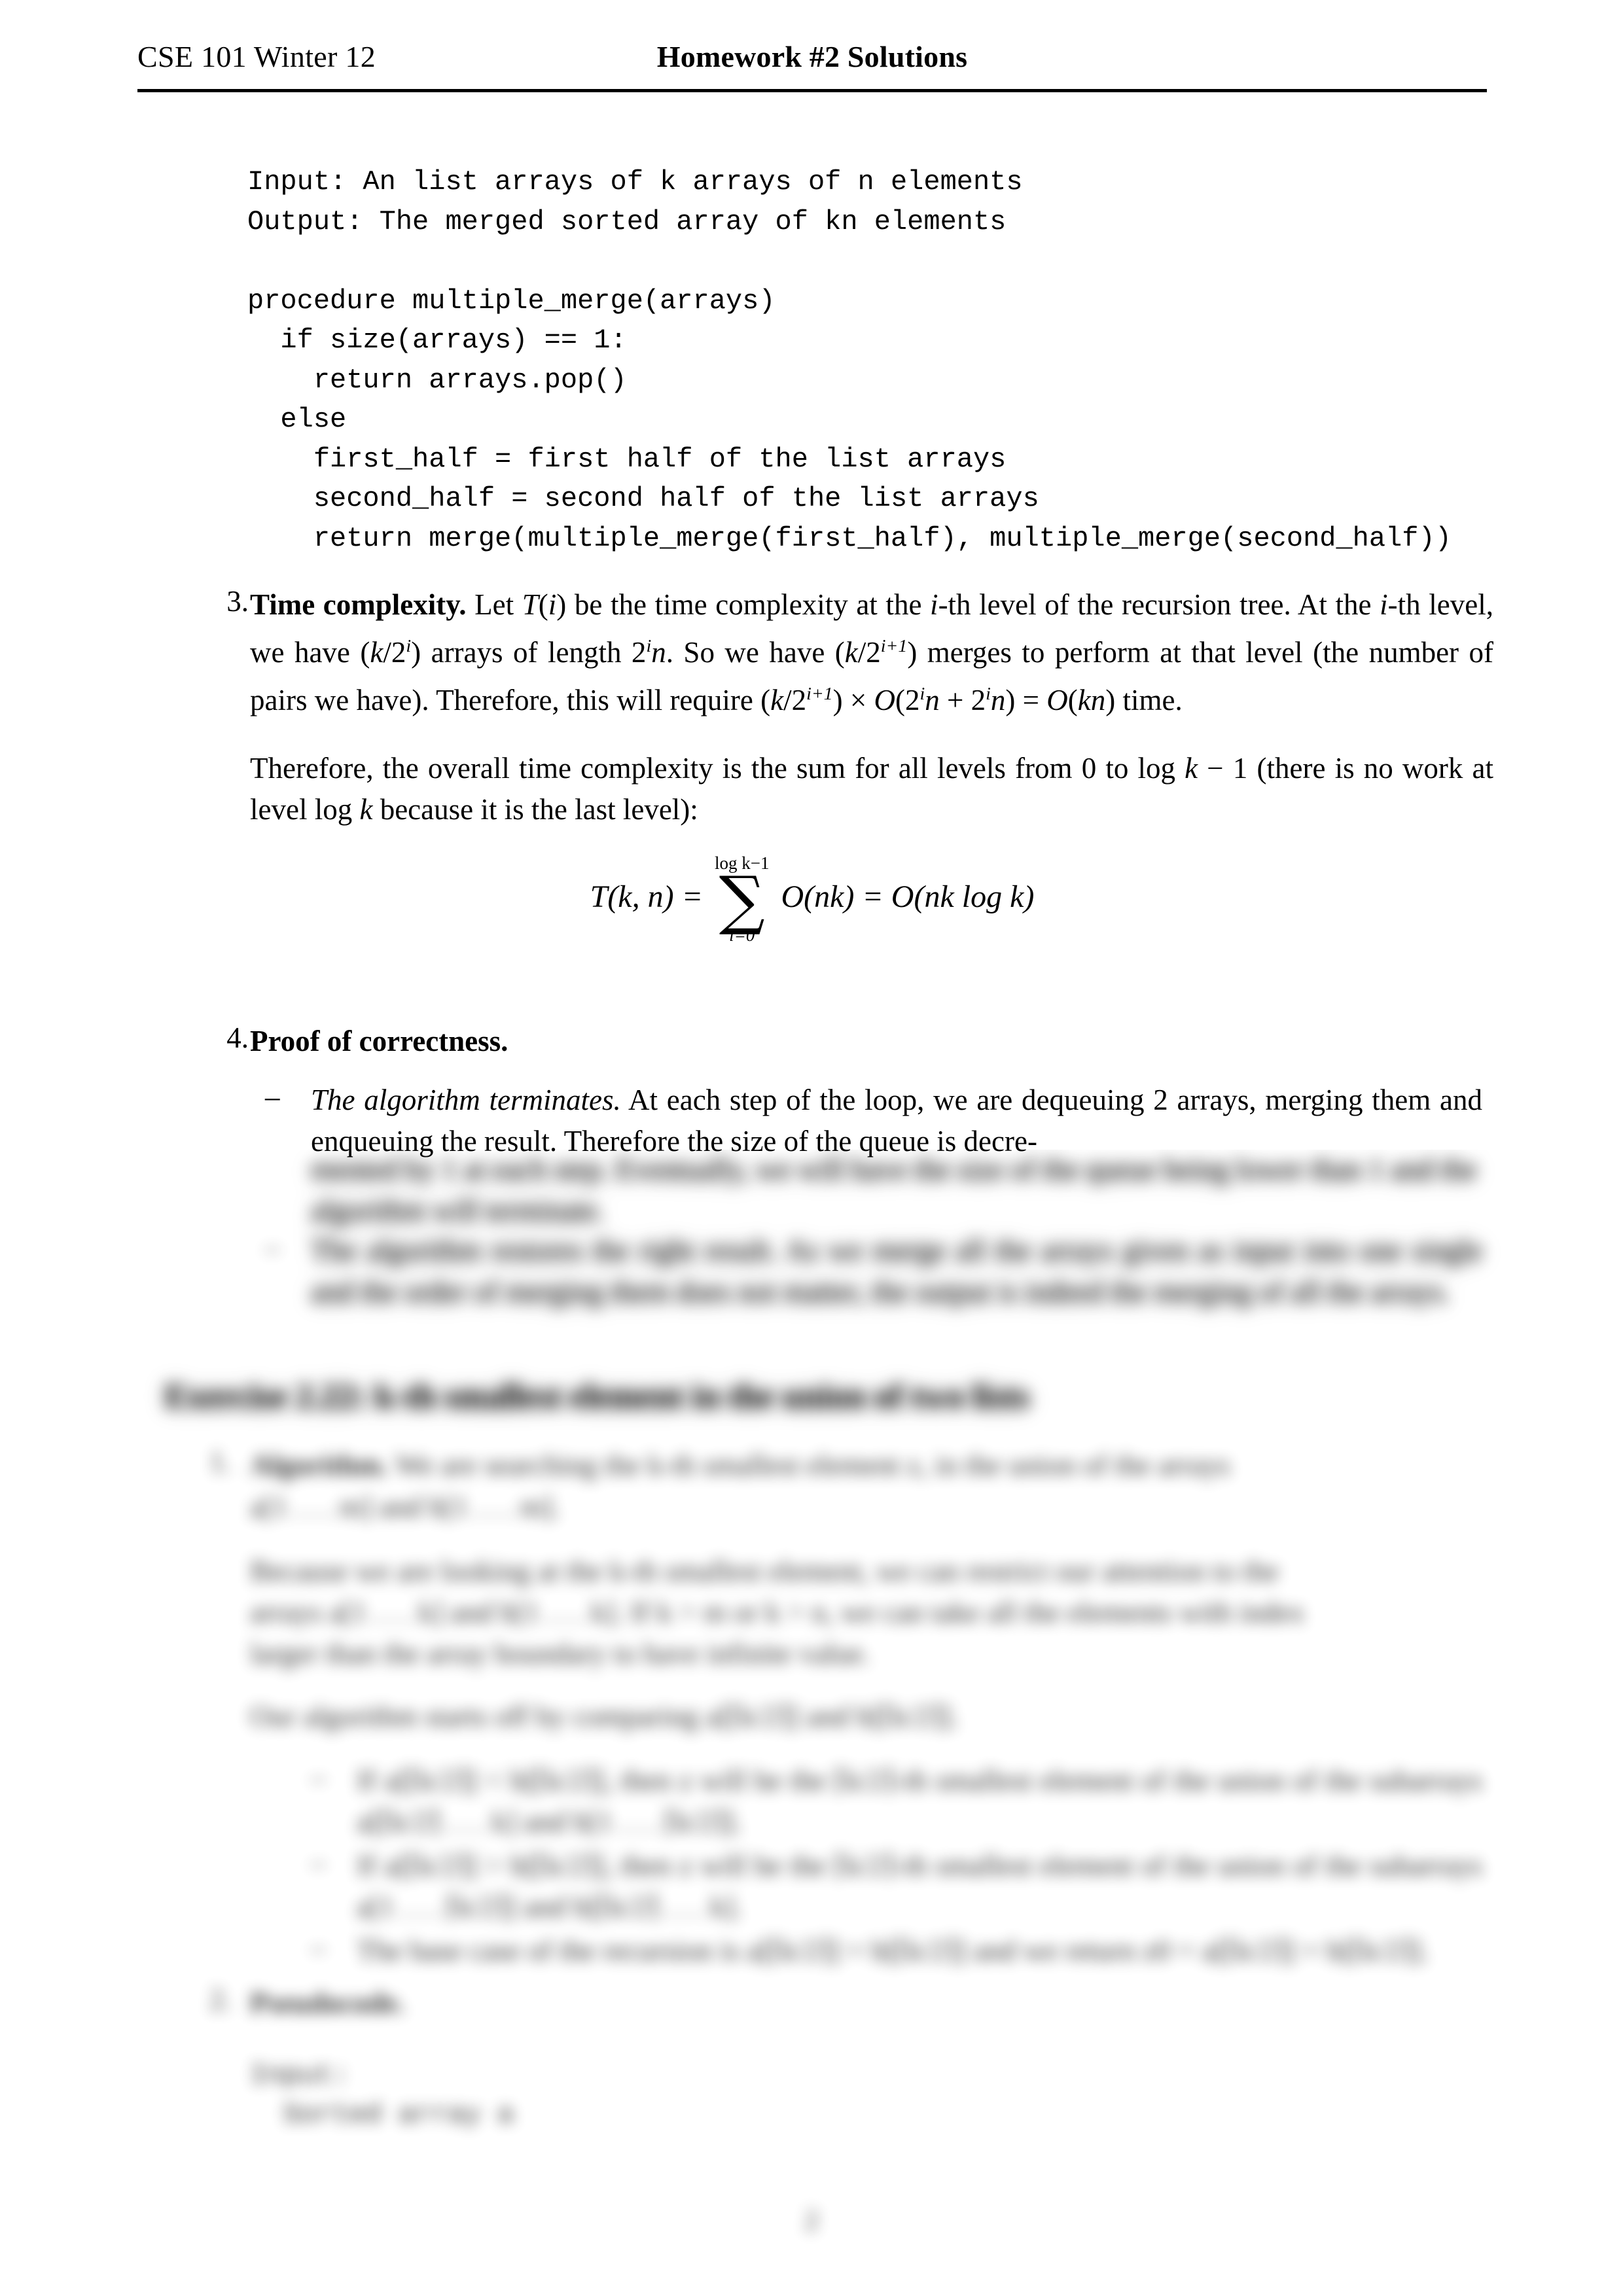 This screenshot has width=1623, height=2296. Describe the element at coordinates (962, 700) in the screenshot. I see `item-text: + 2` at that location.